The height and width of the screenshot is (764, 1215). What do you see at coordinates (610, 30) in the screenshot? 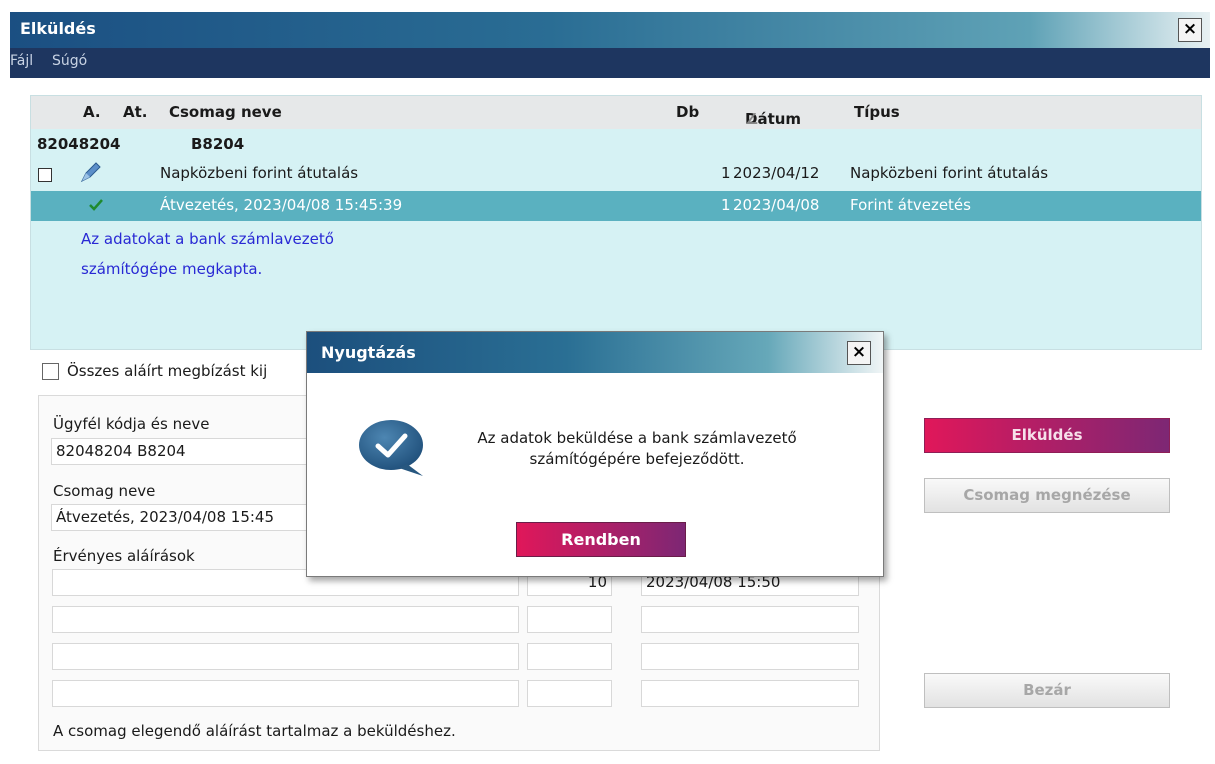
I see `window-title-bar: Elküldés ×` at bounding box center [610, 30].